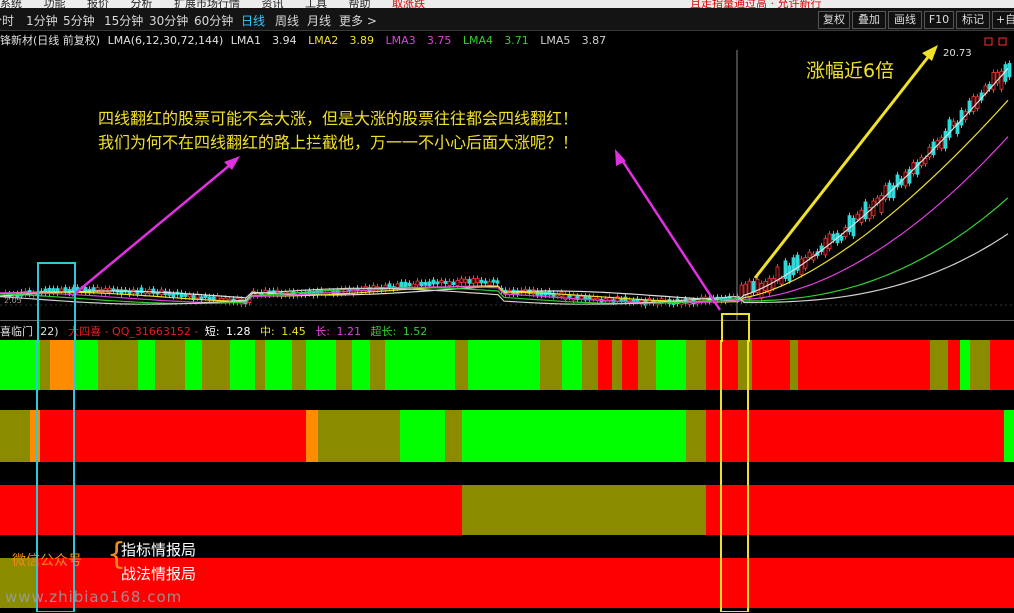 The height and width of the screenshot is (613, 1014). What do you see at coordinates (212, 331) in the screenshot?
I see `short-label: 短:` at bounding box center [212, 331].